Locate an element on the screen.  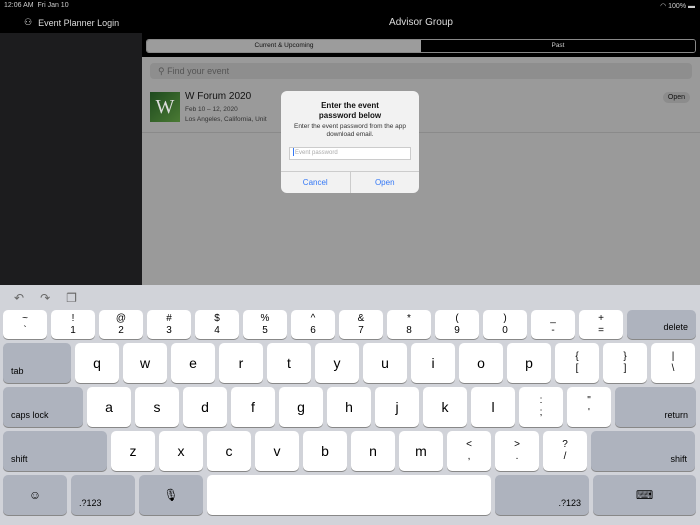
key-label: j is located at coordinates (397, 407).